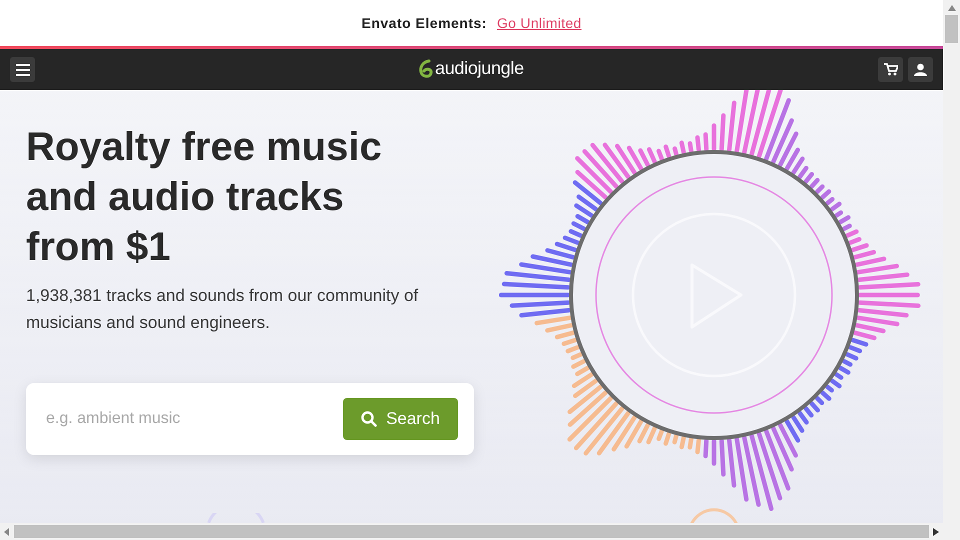 The width and height of the screenshot is (960, 540). Describe the element at coordinates (193, 419) in the screenshot. I see `search-field: e.g. ambient music` at that location.